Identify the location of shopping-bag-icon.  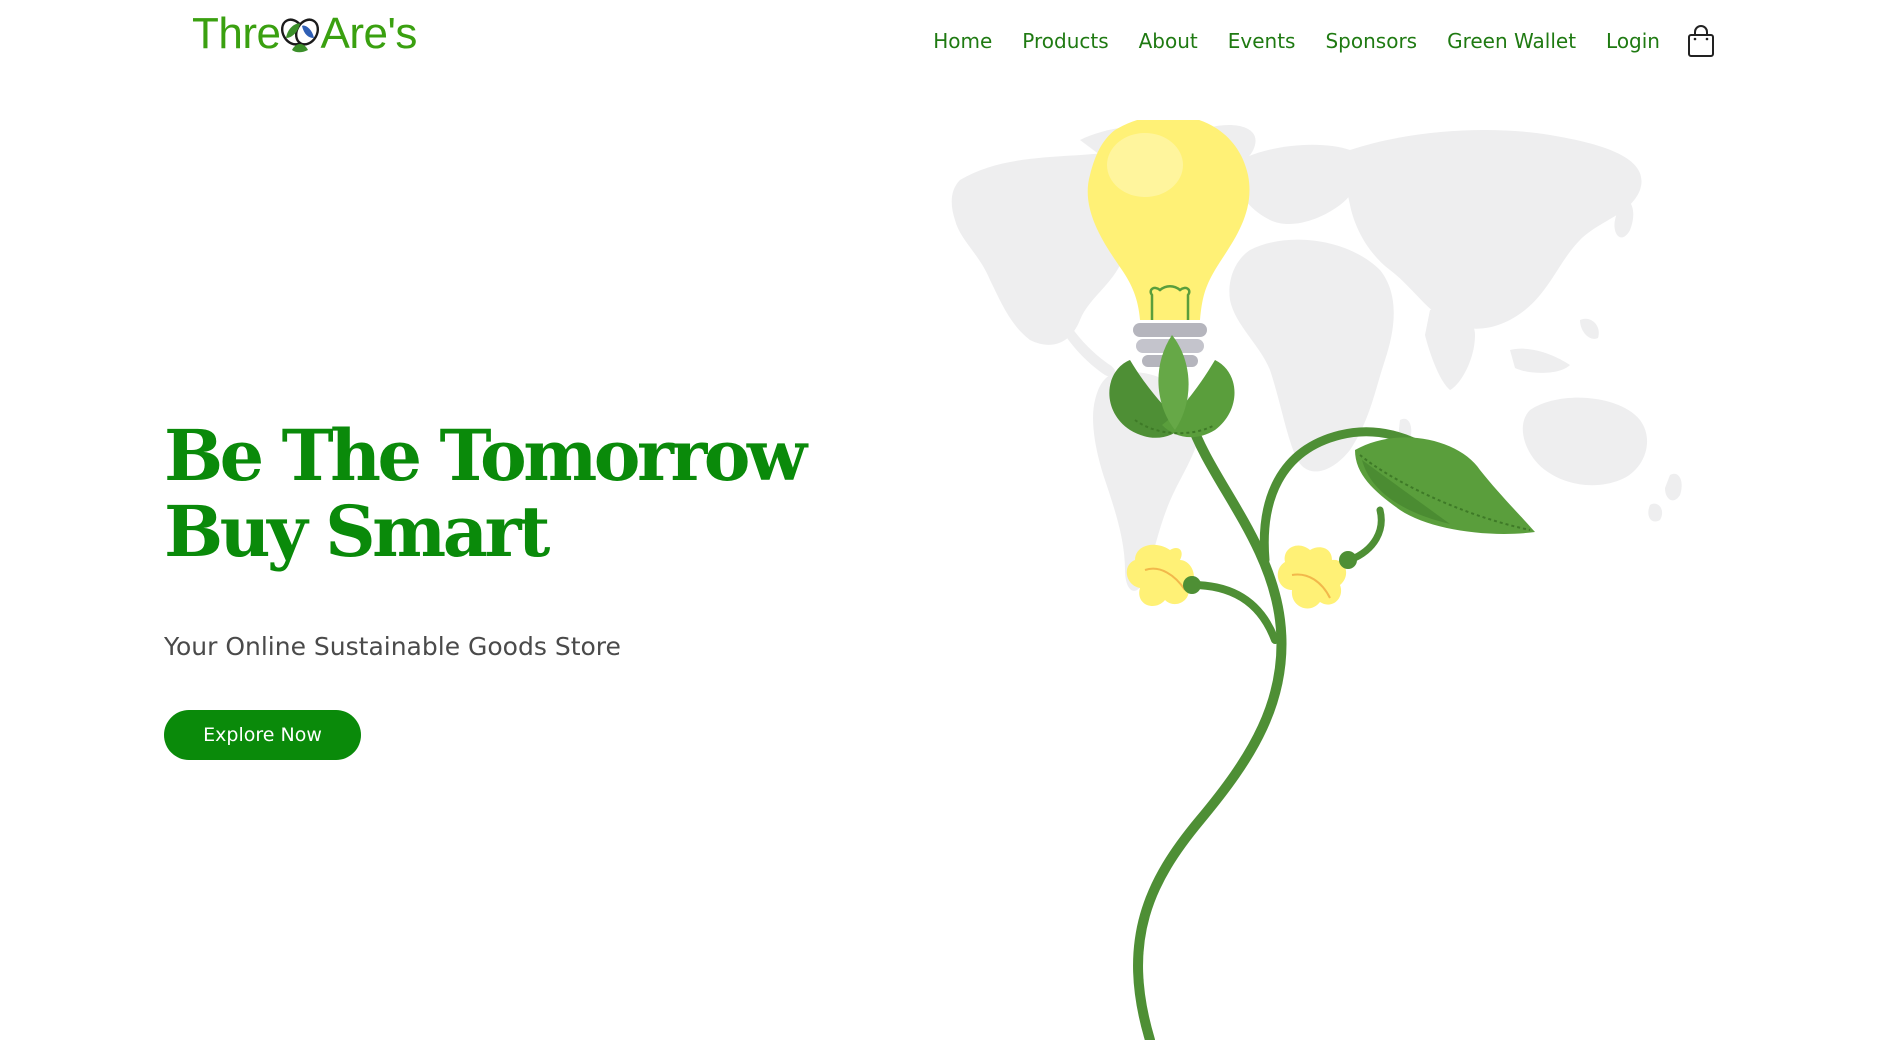
(1701, 41).